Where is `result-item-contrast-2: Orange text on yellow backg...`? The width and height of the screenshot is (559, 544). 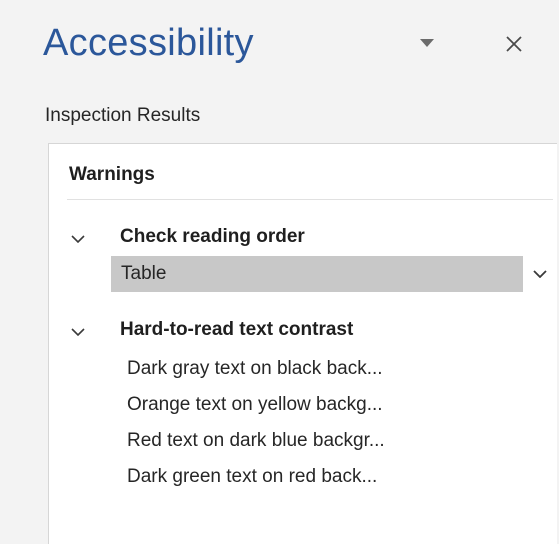
result-item-contrast-2: Orange text on yellow backg... is located at coordinates (334, 405).